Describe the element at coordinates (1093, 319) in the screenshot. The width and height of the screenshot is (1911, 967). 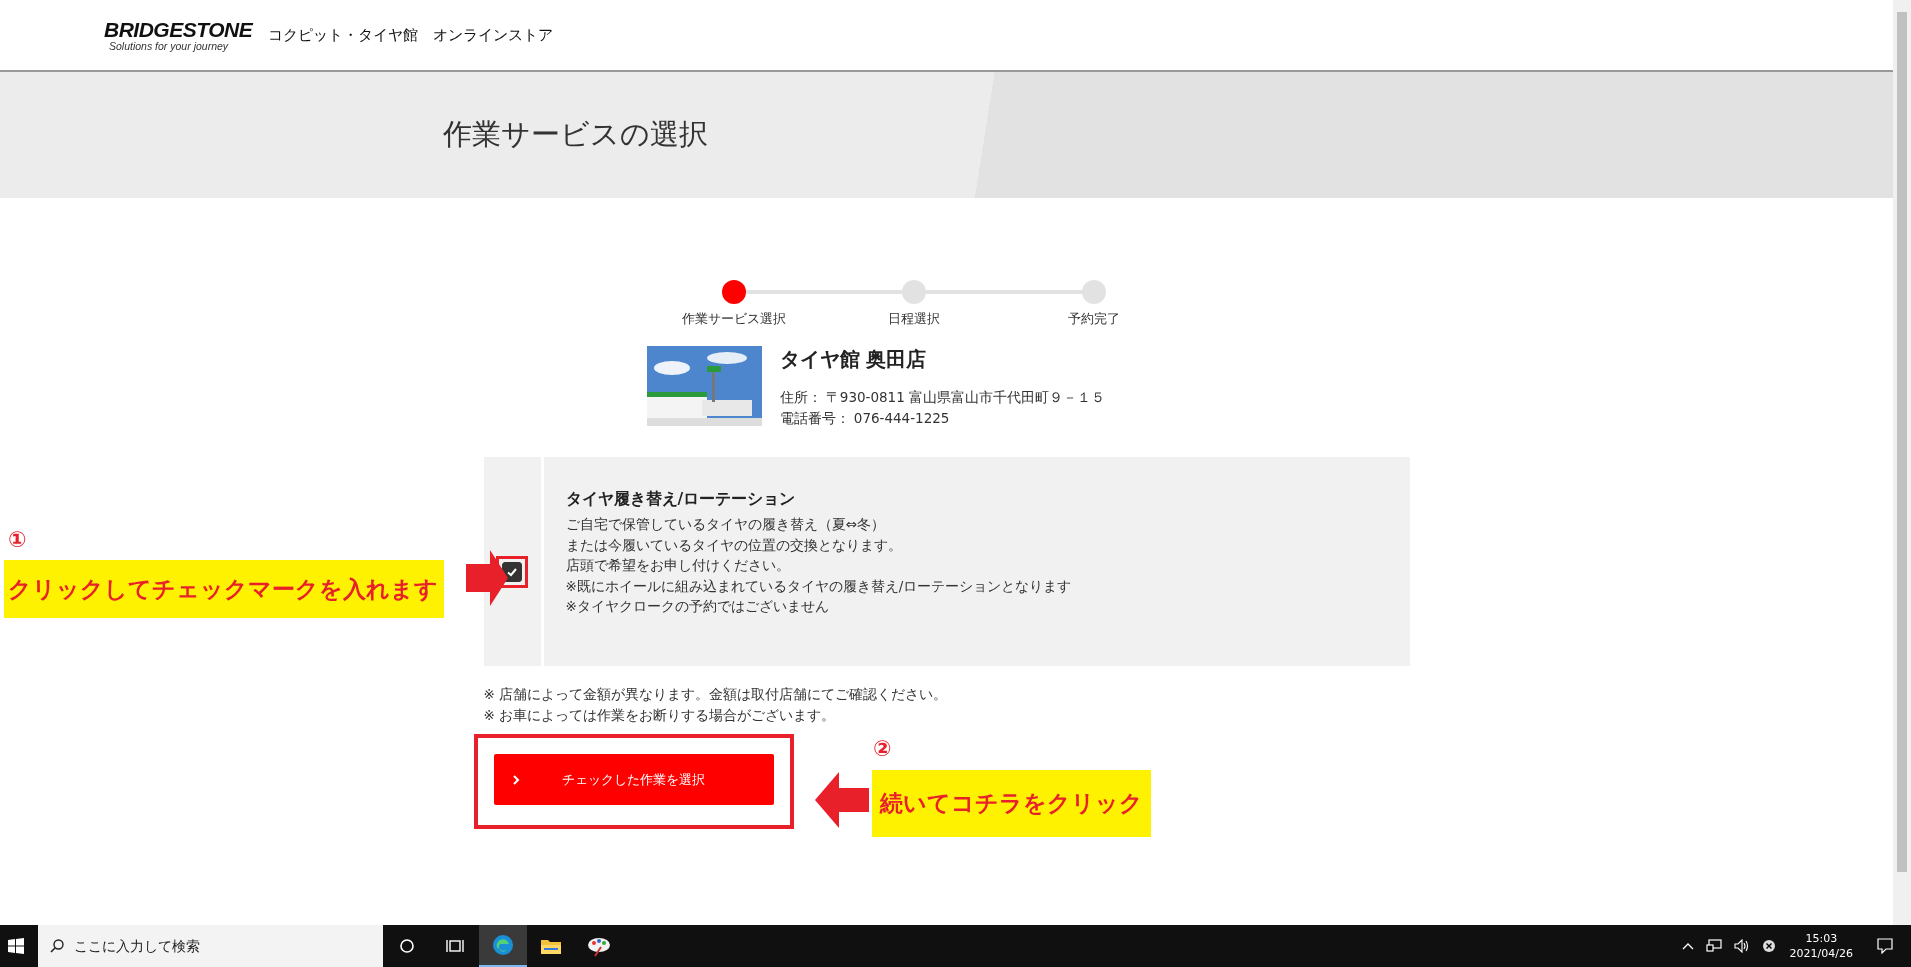
I see `step-label: 予約完了` at that location.